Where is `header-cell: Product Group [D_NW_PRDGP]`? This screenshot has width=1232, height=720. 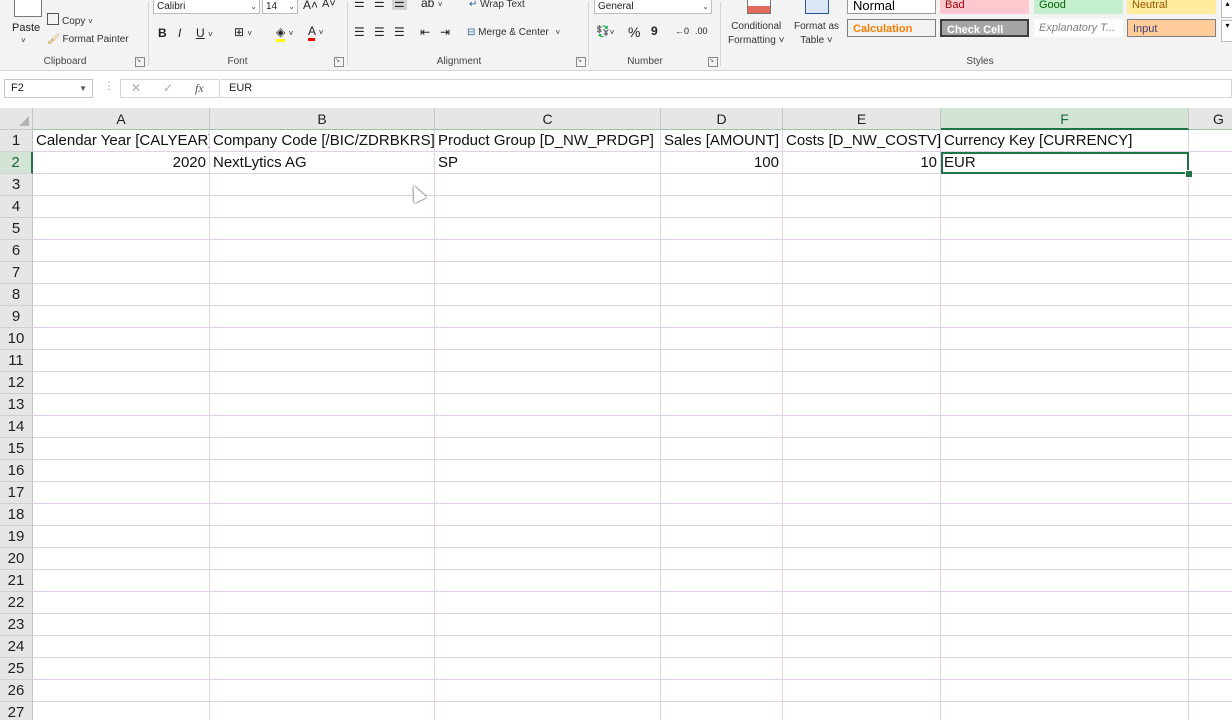 header-cell: Product Group [D_NW_PRDGP] is located at coordinates (548, 141).